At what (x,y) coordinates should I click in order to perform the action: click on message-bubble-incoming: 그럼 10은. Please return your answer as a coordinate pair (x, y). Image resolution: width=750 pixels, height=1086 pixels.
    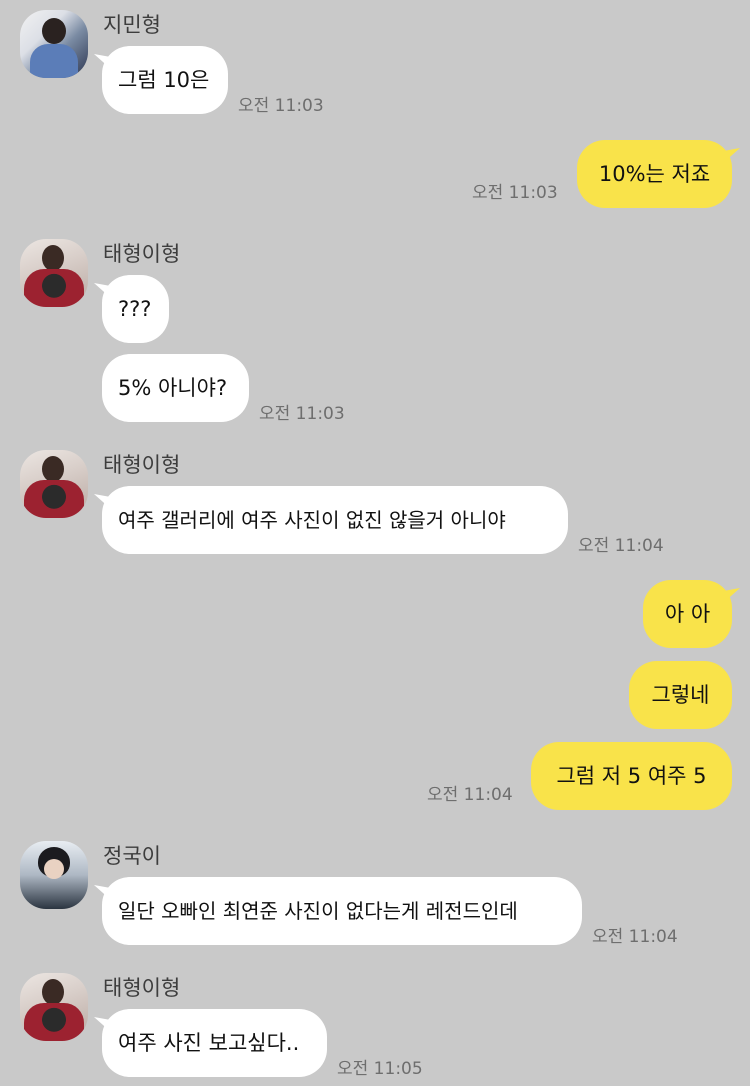
    Looking at the image, I should click on (165, 80).